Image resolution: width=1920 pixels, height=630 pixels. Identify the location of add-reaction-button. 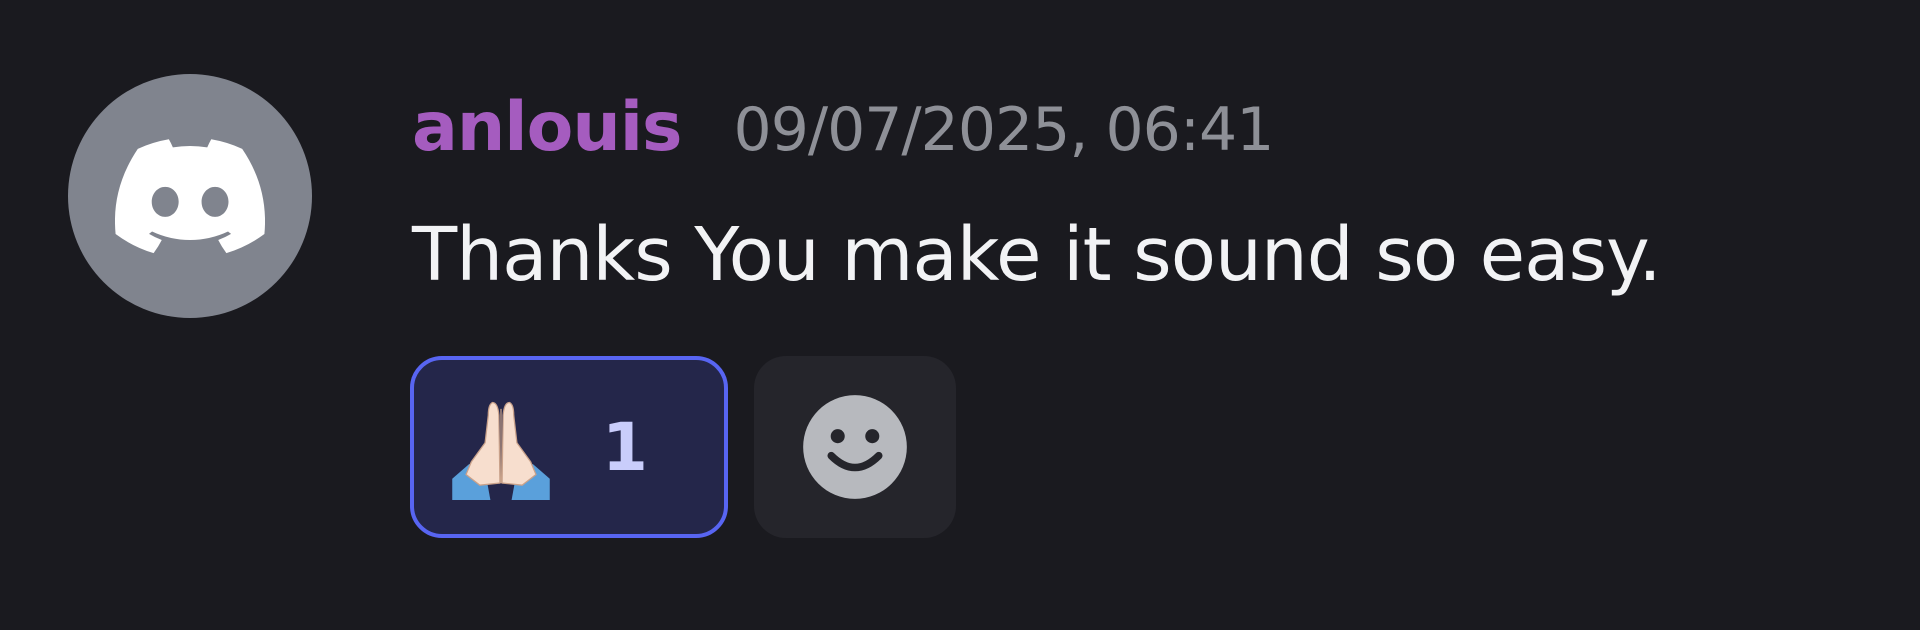
(855, 447).